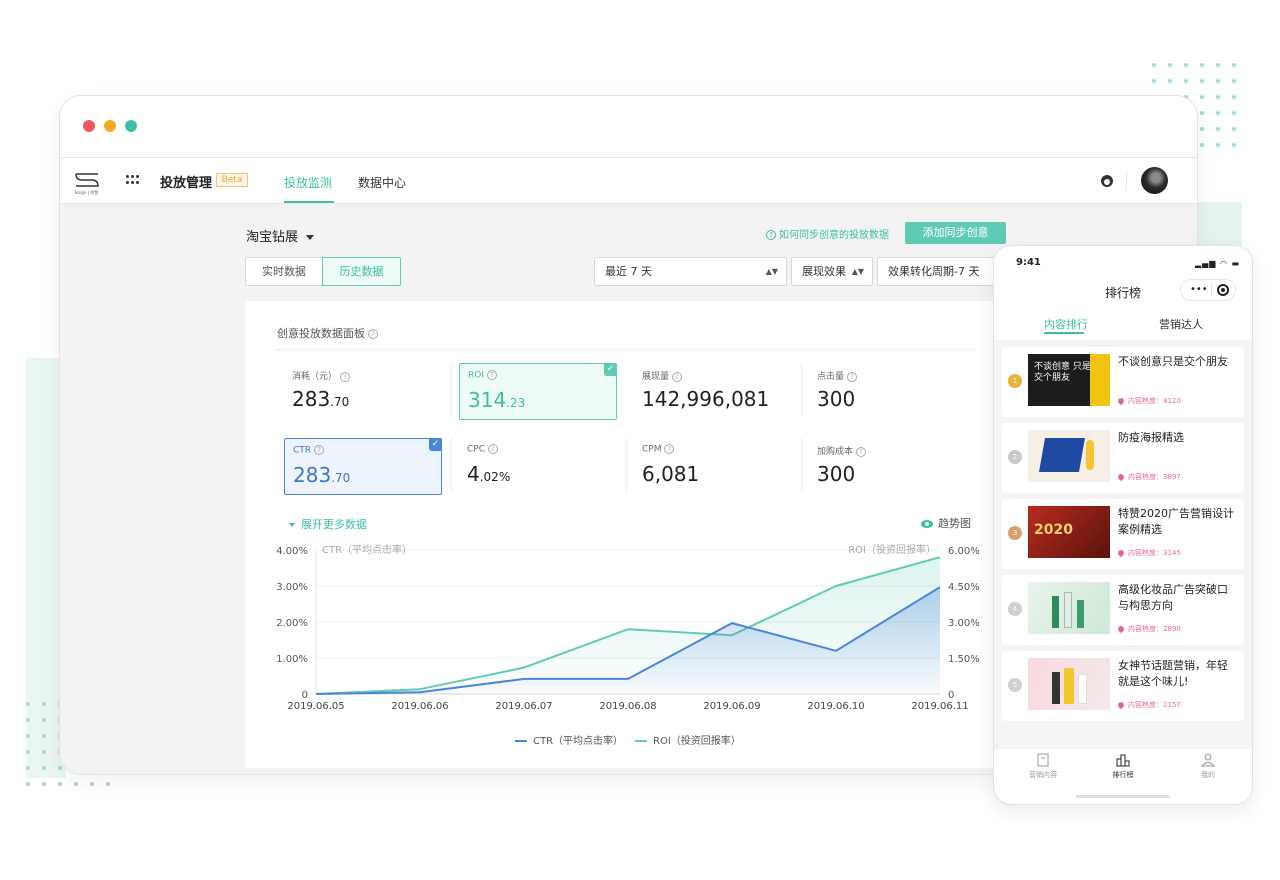 This screenshot has height=880, width=1280. I want to click on x-tick-label: 2019.06.08, so click(627, 706).